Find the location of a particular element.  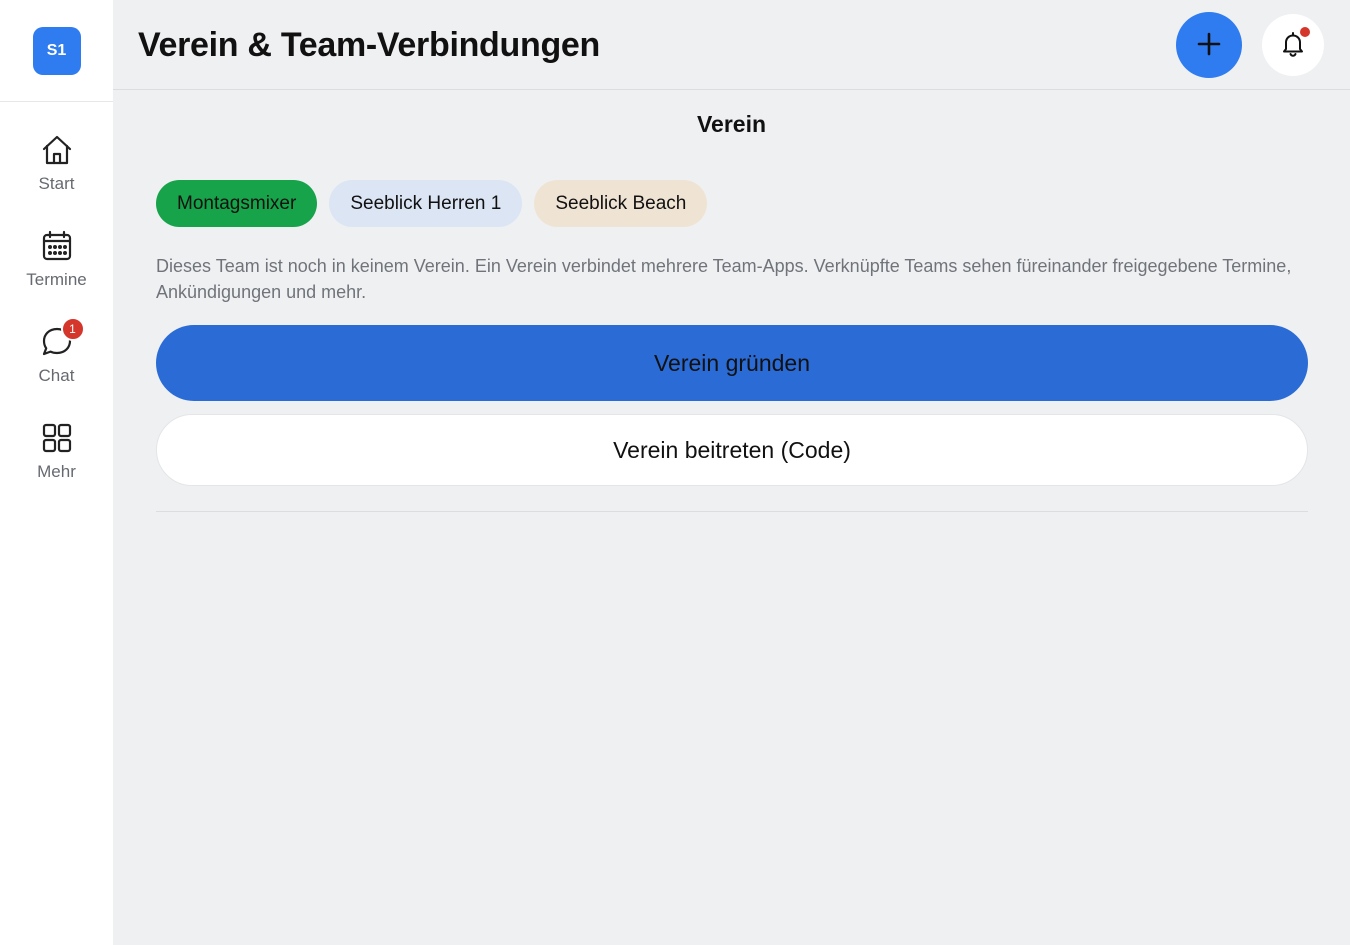

team-chip-montagsmixer: Montagsmixer is located at coordinates (237, 203).